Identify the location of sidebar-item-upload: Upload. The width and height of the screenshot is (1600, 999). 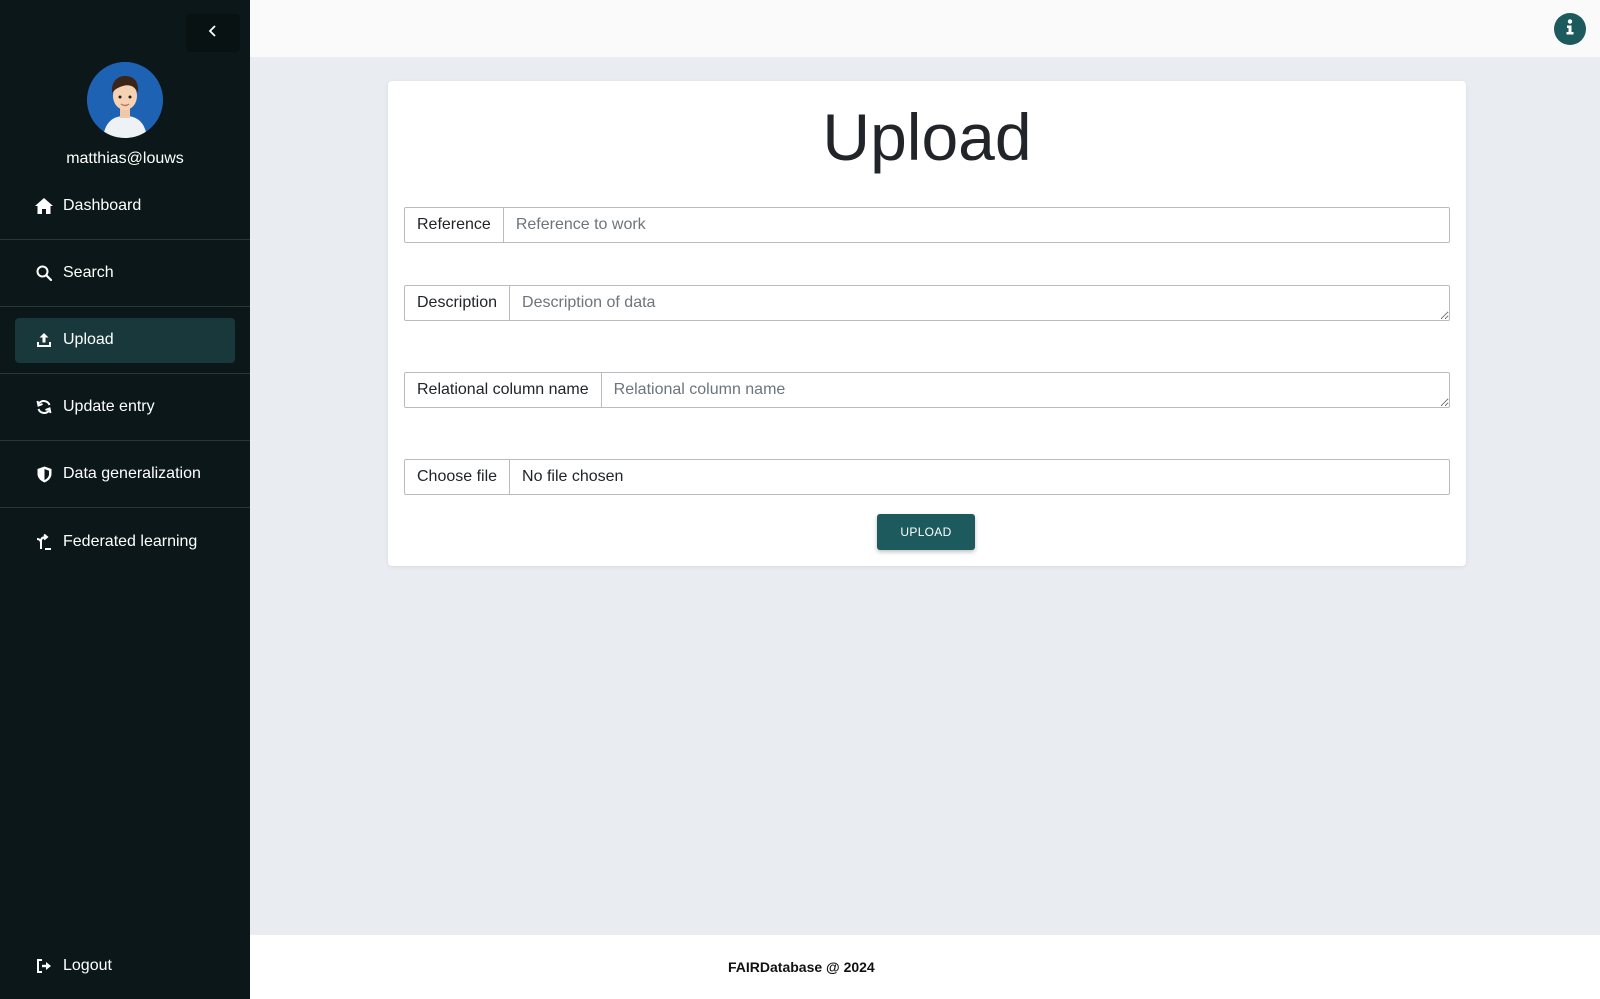
(125, 340).